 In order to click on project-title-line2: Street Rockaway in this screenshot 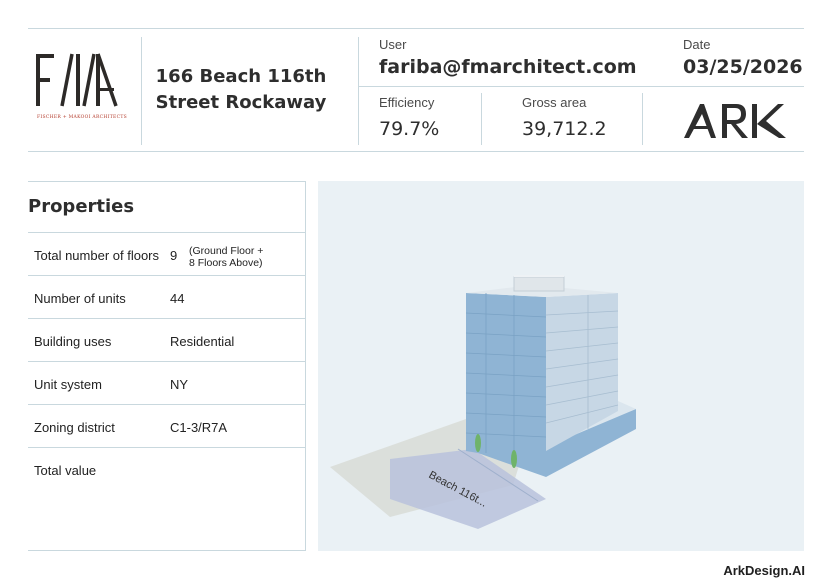, I will do `click(241, 102)`.